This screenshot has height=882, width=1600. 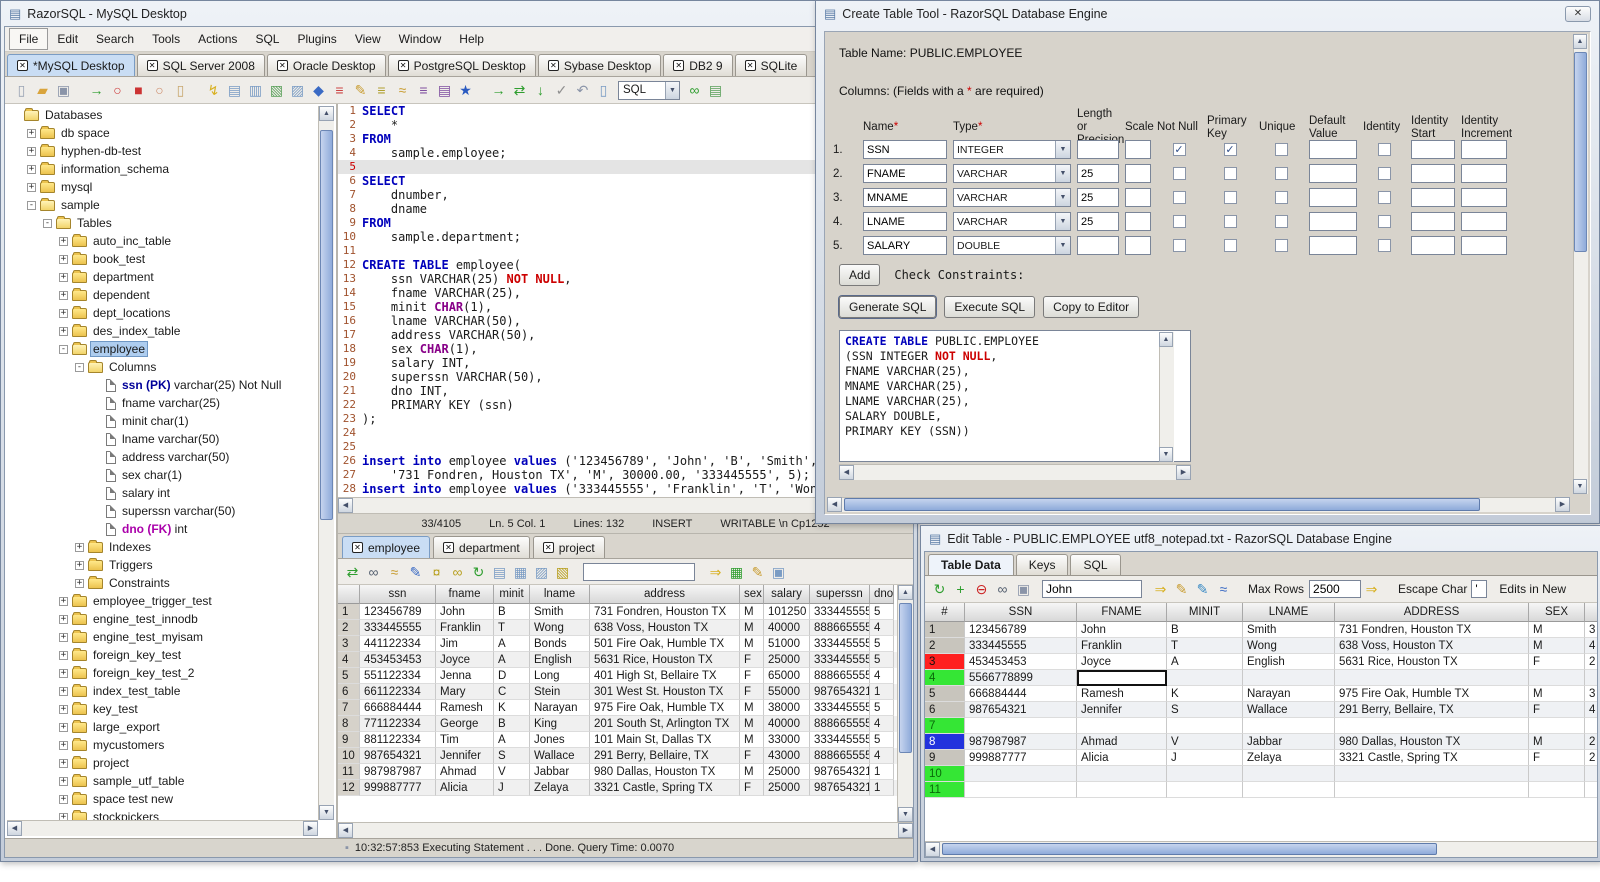 What do you see at coordinates (349, 628) in the screenshot?
I see `row-number: 2` at bounding box center [349, 628].